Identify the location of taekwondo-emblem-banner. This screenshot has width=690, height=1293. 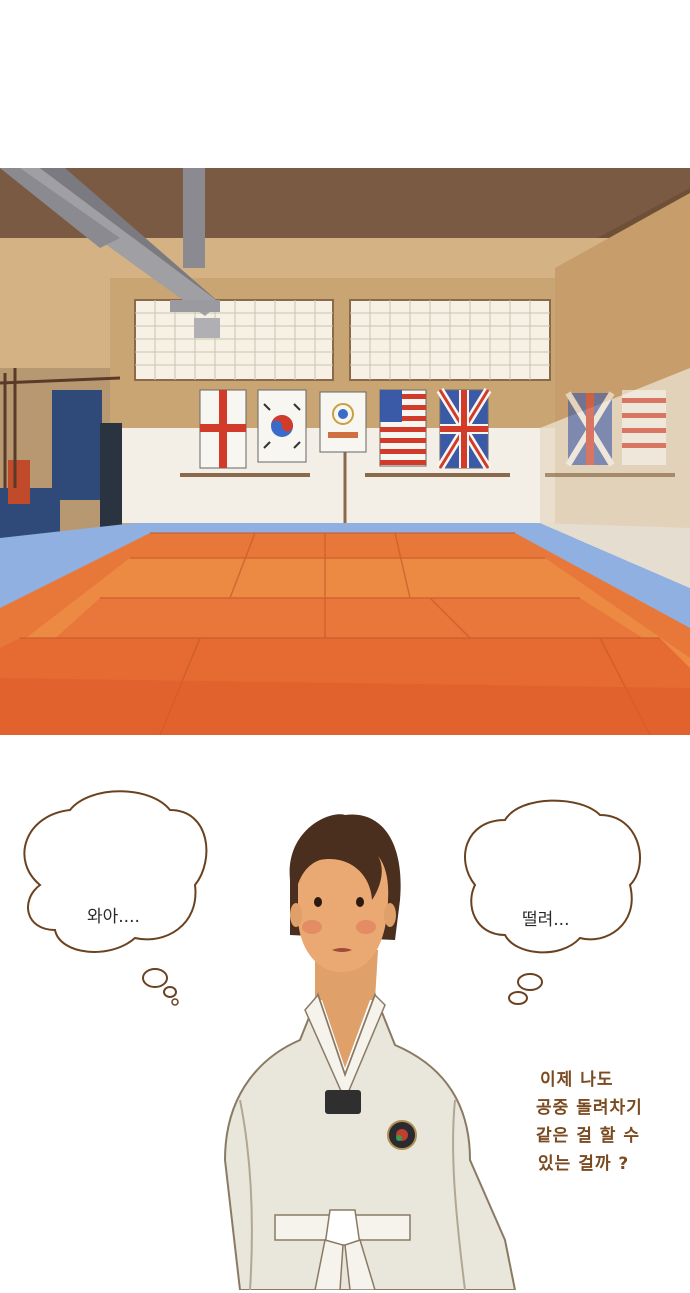
(343, 422).